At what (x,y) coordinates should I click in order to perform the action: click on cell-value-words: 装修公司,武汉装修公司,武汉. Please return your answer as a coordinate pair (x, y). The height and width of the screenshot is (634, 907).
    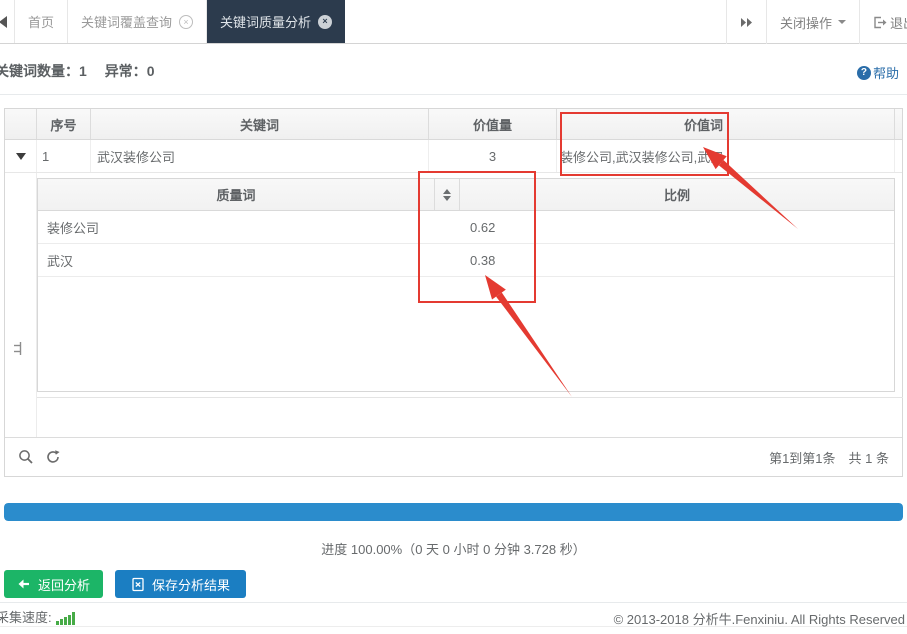
    Looking at the image, I should click on (726, 156).